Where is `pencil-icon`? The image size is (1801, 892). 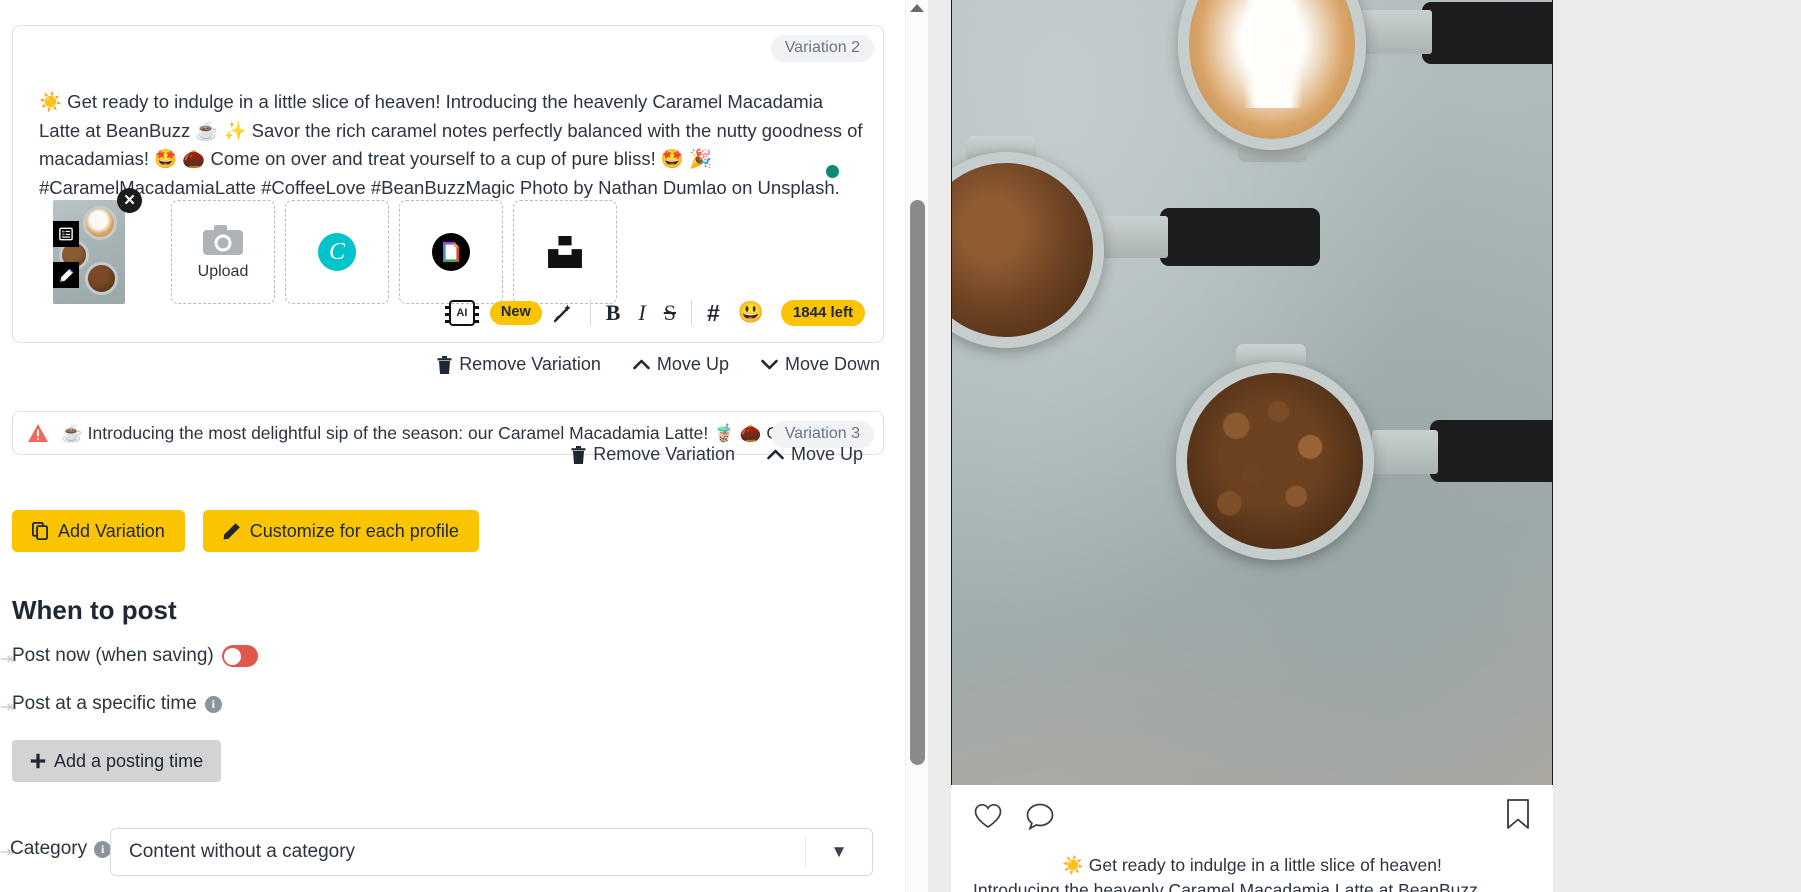
pencil-icon is located at coordinates (231, 531).